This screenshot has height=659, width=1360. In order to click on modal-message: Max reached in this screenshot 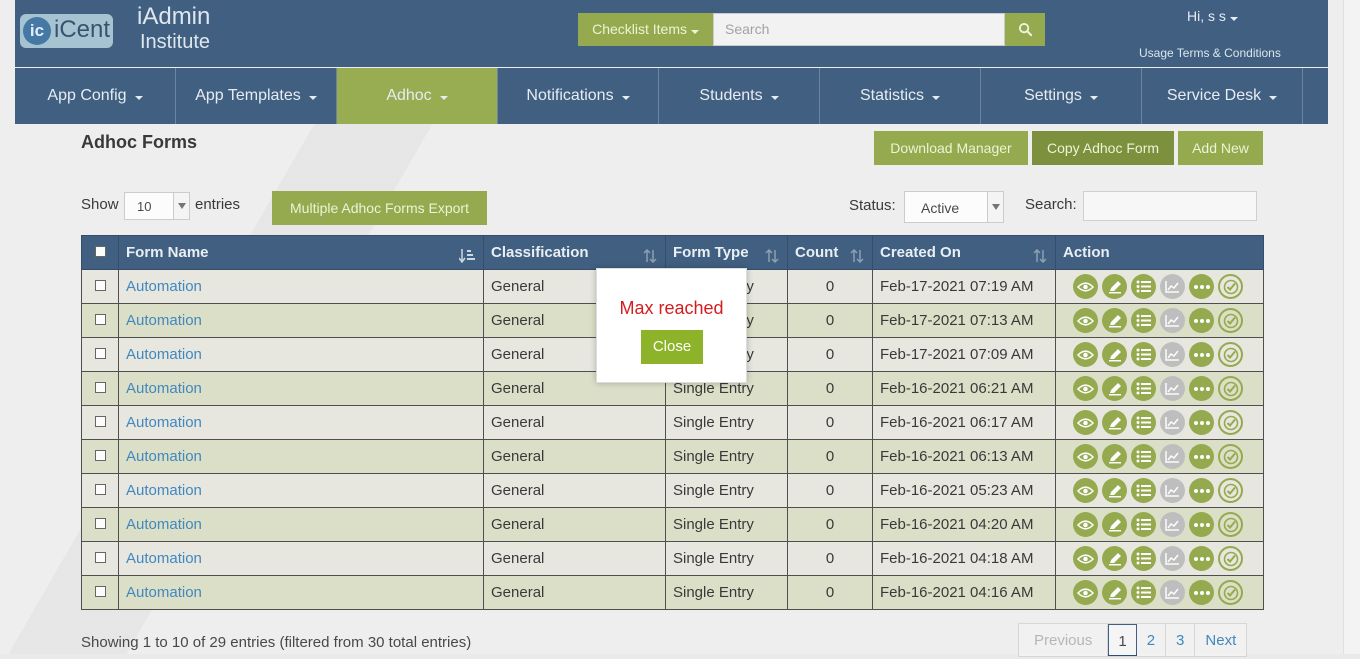, I will do `click(671, 308)`.